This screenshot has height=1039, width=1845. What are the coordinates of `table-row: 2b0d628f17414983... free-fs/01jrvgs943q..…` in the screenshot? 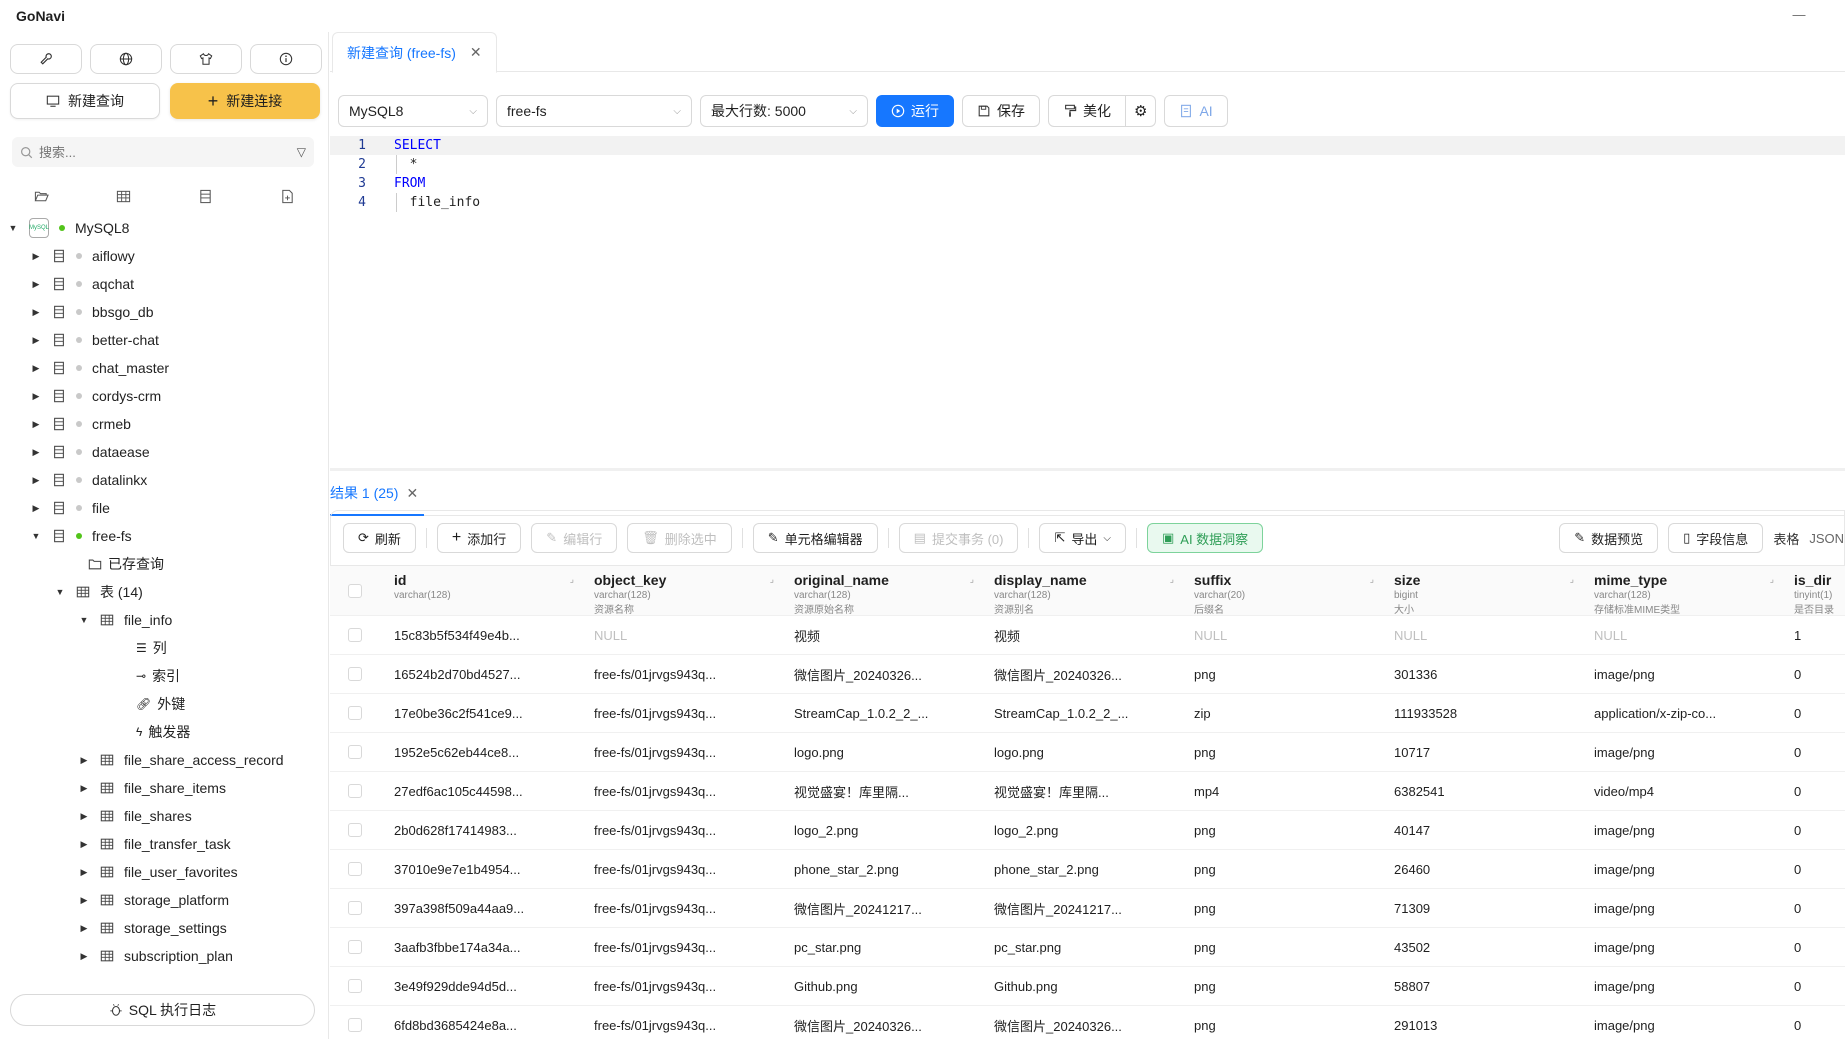 It's located at (1087, 830).